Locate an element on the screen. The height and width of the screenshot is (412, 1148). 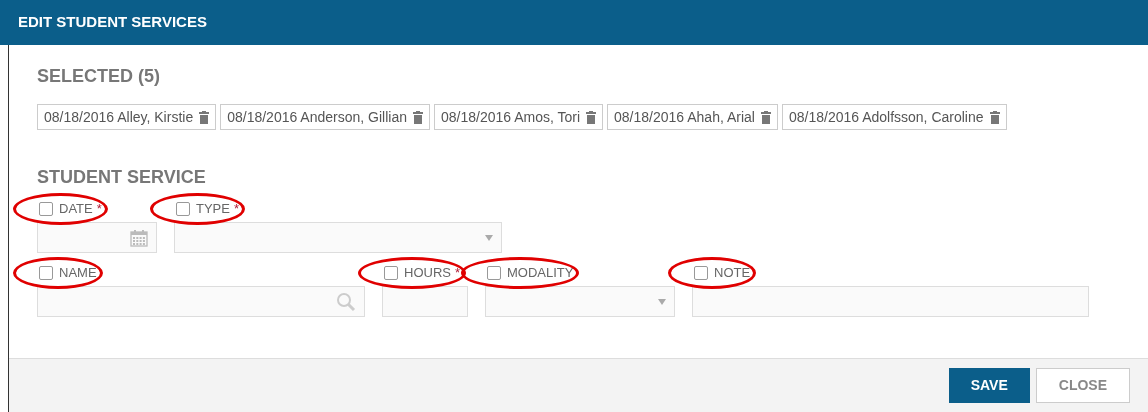
chip-label: 08/18/2016 Alley, Kirstie is located at coordinates (119, 117).